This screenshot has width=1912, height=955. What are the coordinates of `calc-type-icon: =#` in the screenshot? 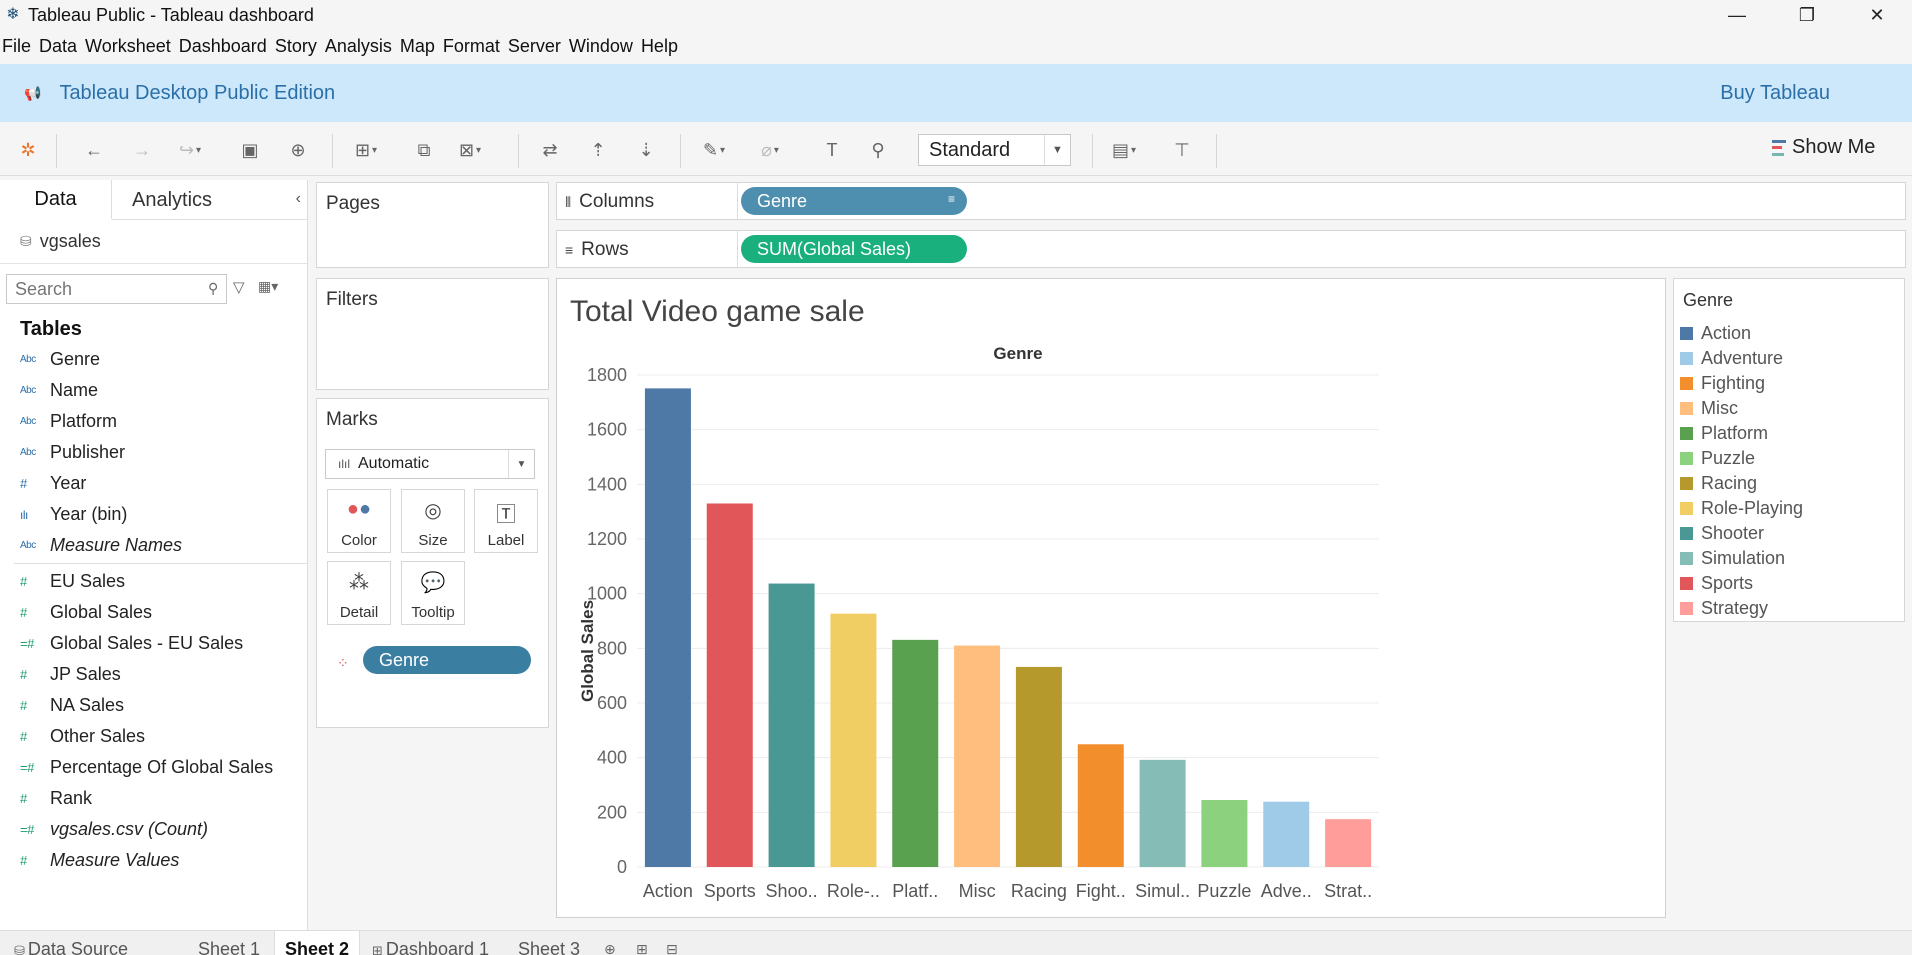 It's located at (27, 829).